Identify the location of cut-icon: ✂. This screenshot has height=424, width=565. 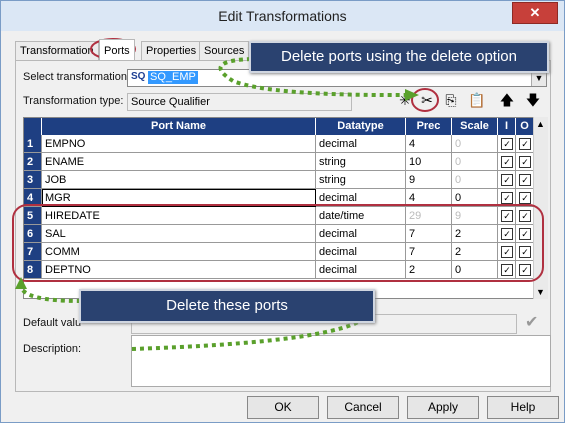
(427, 100).